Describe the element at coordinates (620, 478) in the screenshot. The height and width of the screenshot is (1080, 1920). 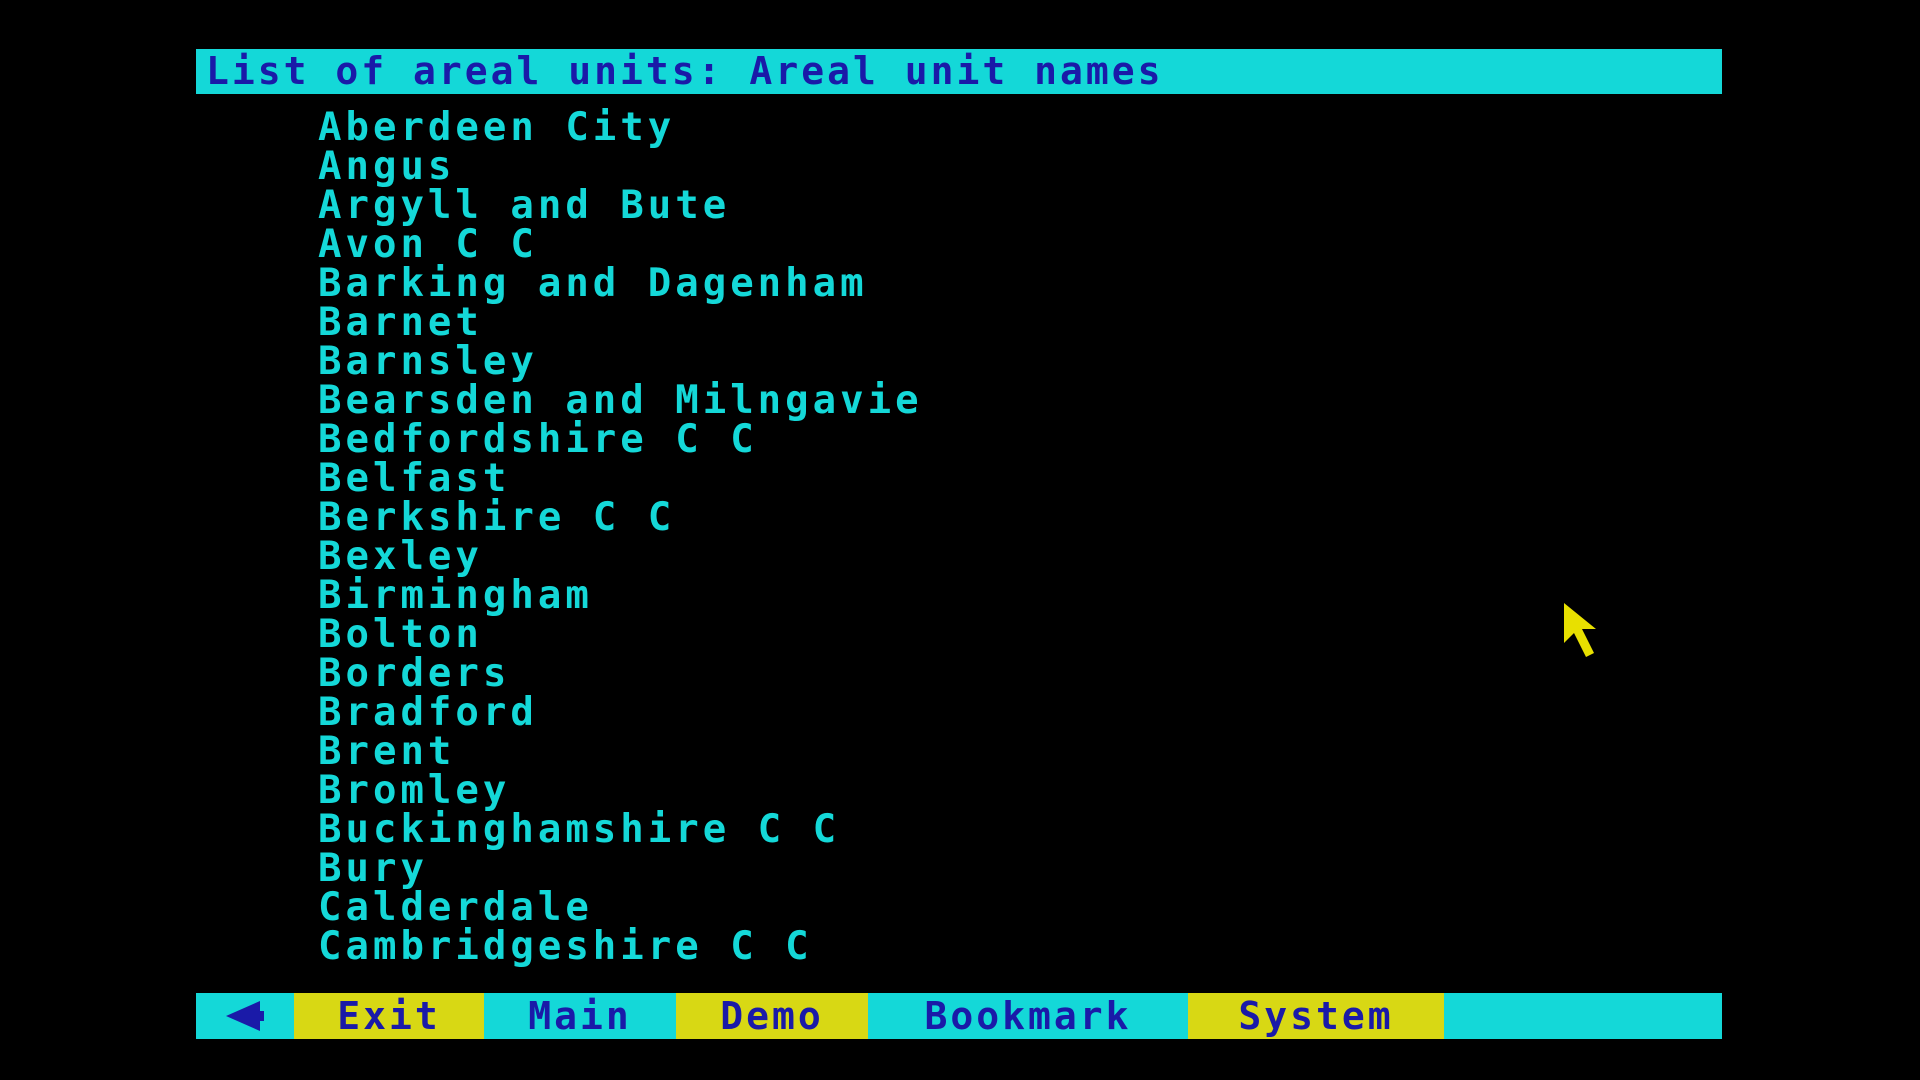
I see `list-item: Belfast` at that location.